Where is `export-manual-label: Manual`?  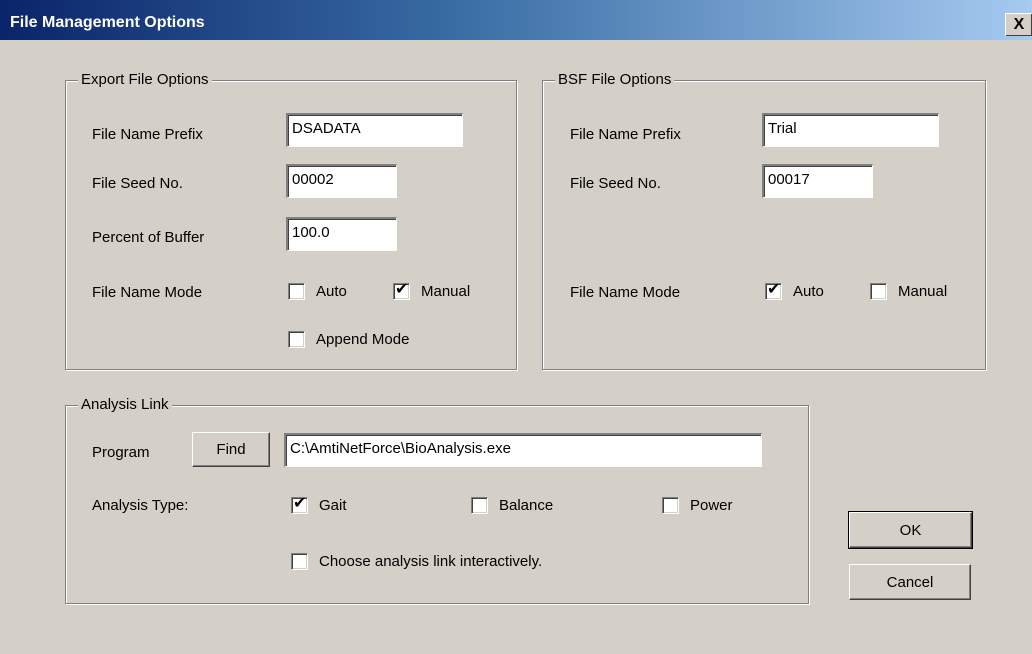
export-manual-label: Manual is located at coordinates (446, 291).